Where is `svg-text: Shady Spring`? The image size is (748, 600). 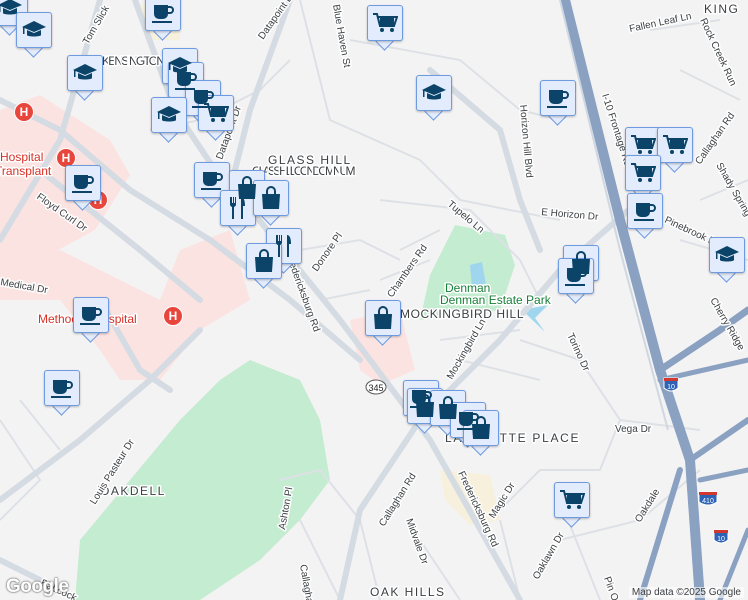 svg-text: Shady Spring is located at coordinates (730, 190).